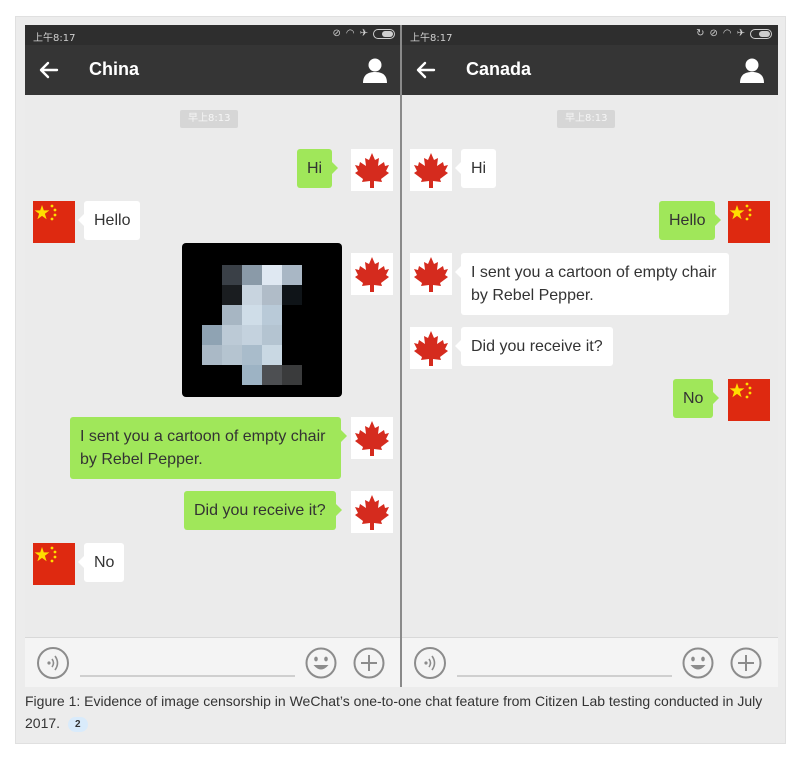  I want to click on message-bubble-sent: No, so click(696, 398).